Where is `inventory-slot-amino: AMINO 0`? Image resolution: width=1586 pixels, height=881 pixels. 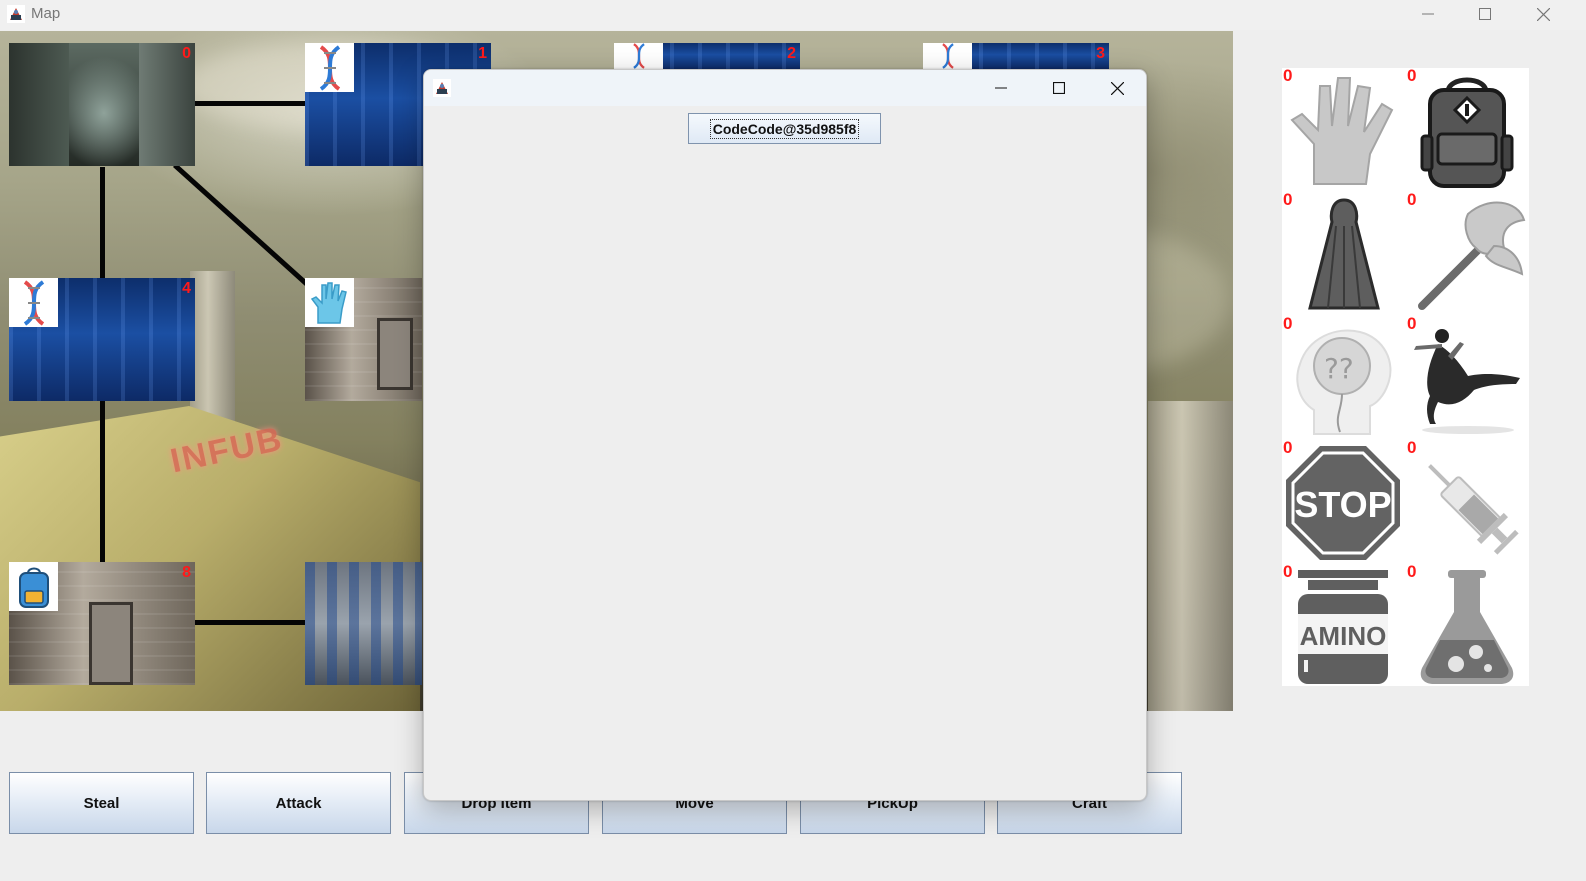
inventory-slot-amino: AMINO 0 is located at coordinates (1344, 625).